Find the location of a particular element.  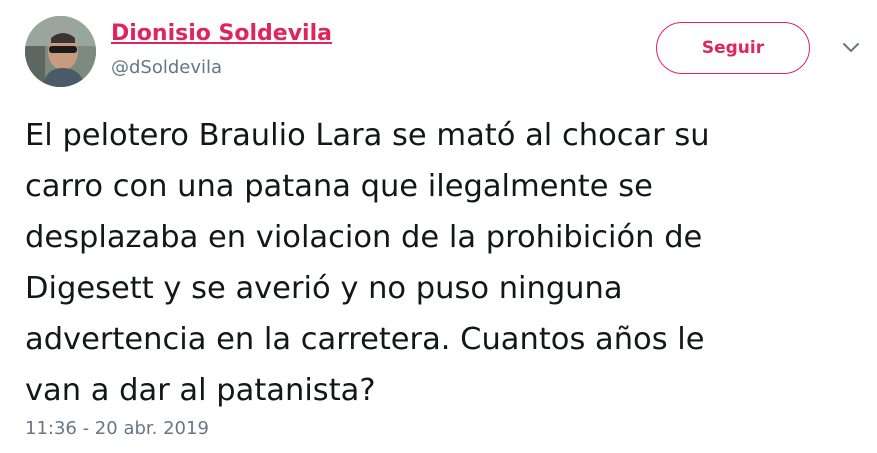

avatar is located at coordinates (60, 51).